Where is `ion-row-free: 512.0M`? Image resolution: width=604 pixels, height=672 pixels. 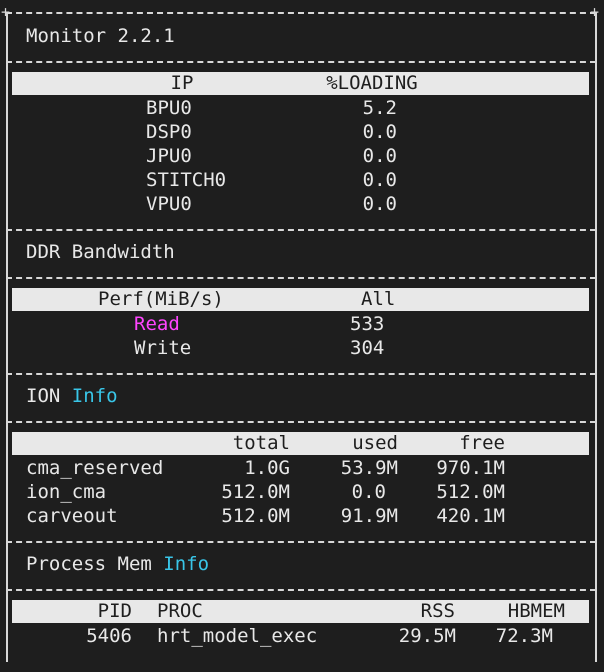
ion-row-free: 512.0M is located at coordinates (470, 492).